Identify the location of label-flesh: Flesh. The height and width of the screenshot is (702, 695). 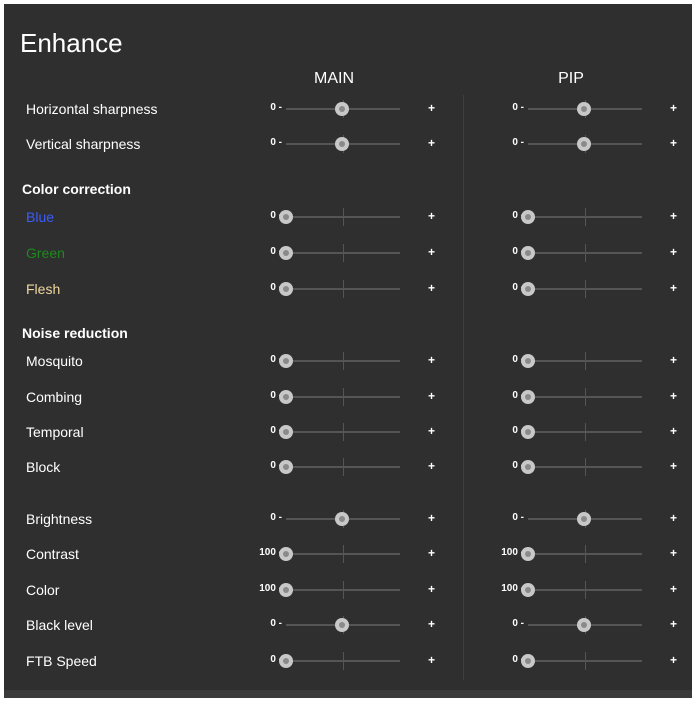
(43, 289).